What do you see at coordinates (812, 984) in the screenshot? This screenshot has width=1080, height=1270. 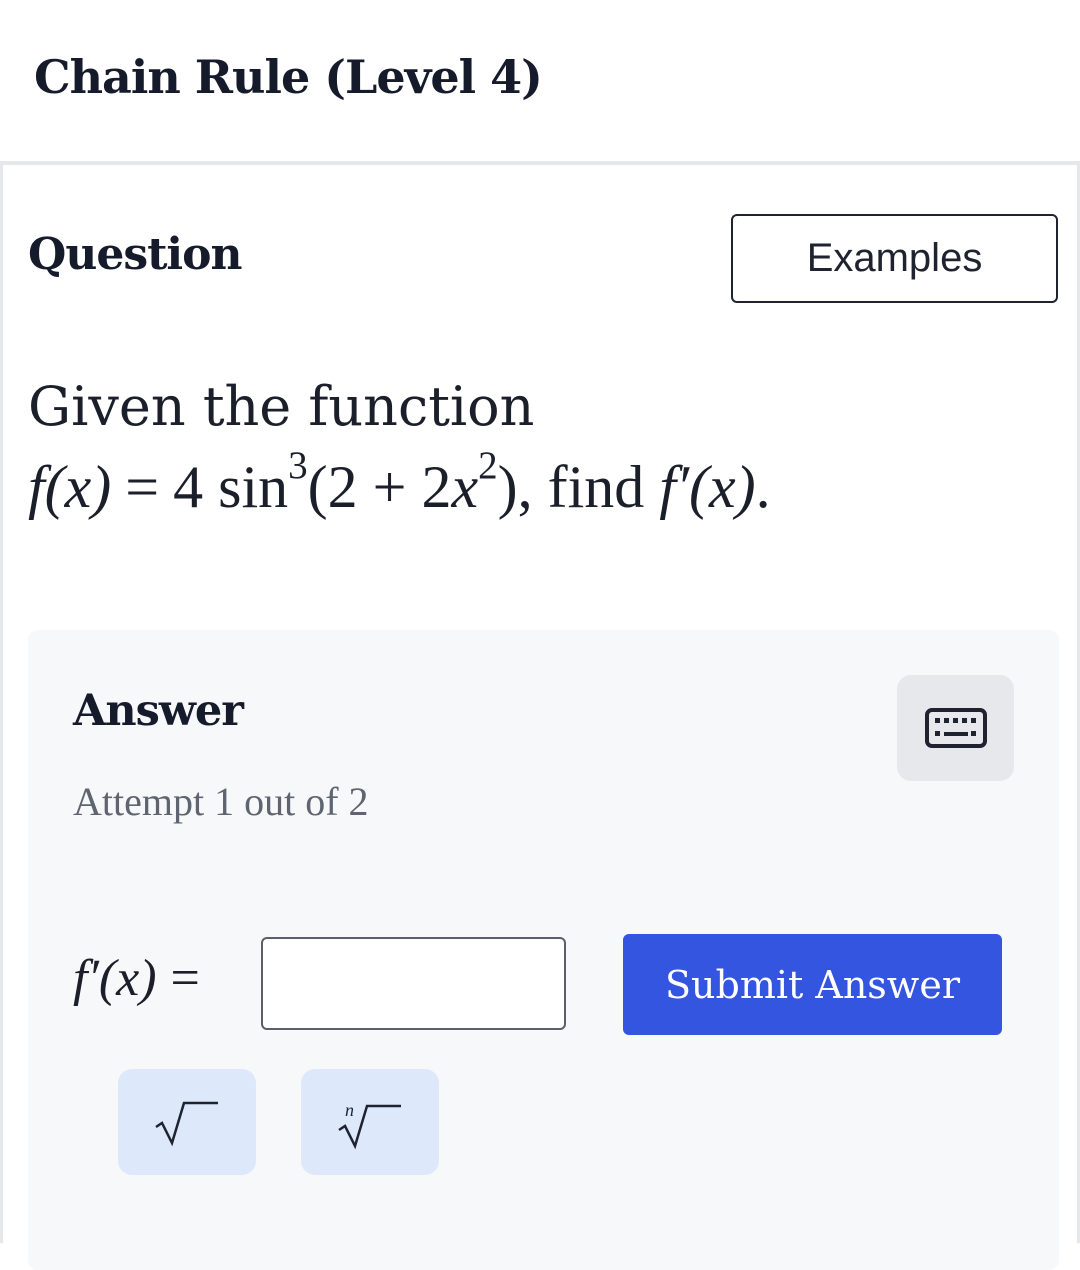 I see `submit-answer-button: Submit Answer` at bounding box center [812, 984].